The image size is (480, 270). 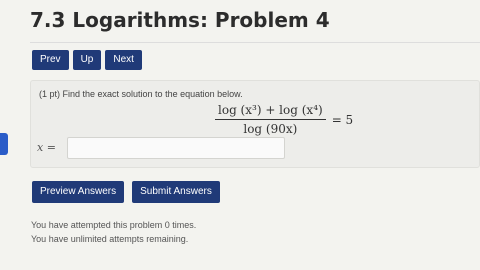 I want to click on up-button: Up, so click(x=87, y=60).